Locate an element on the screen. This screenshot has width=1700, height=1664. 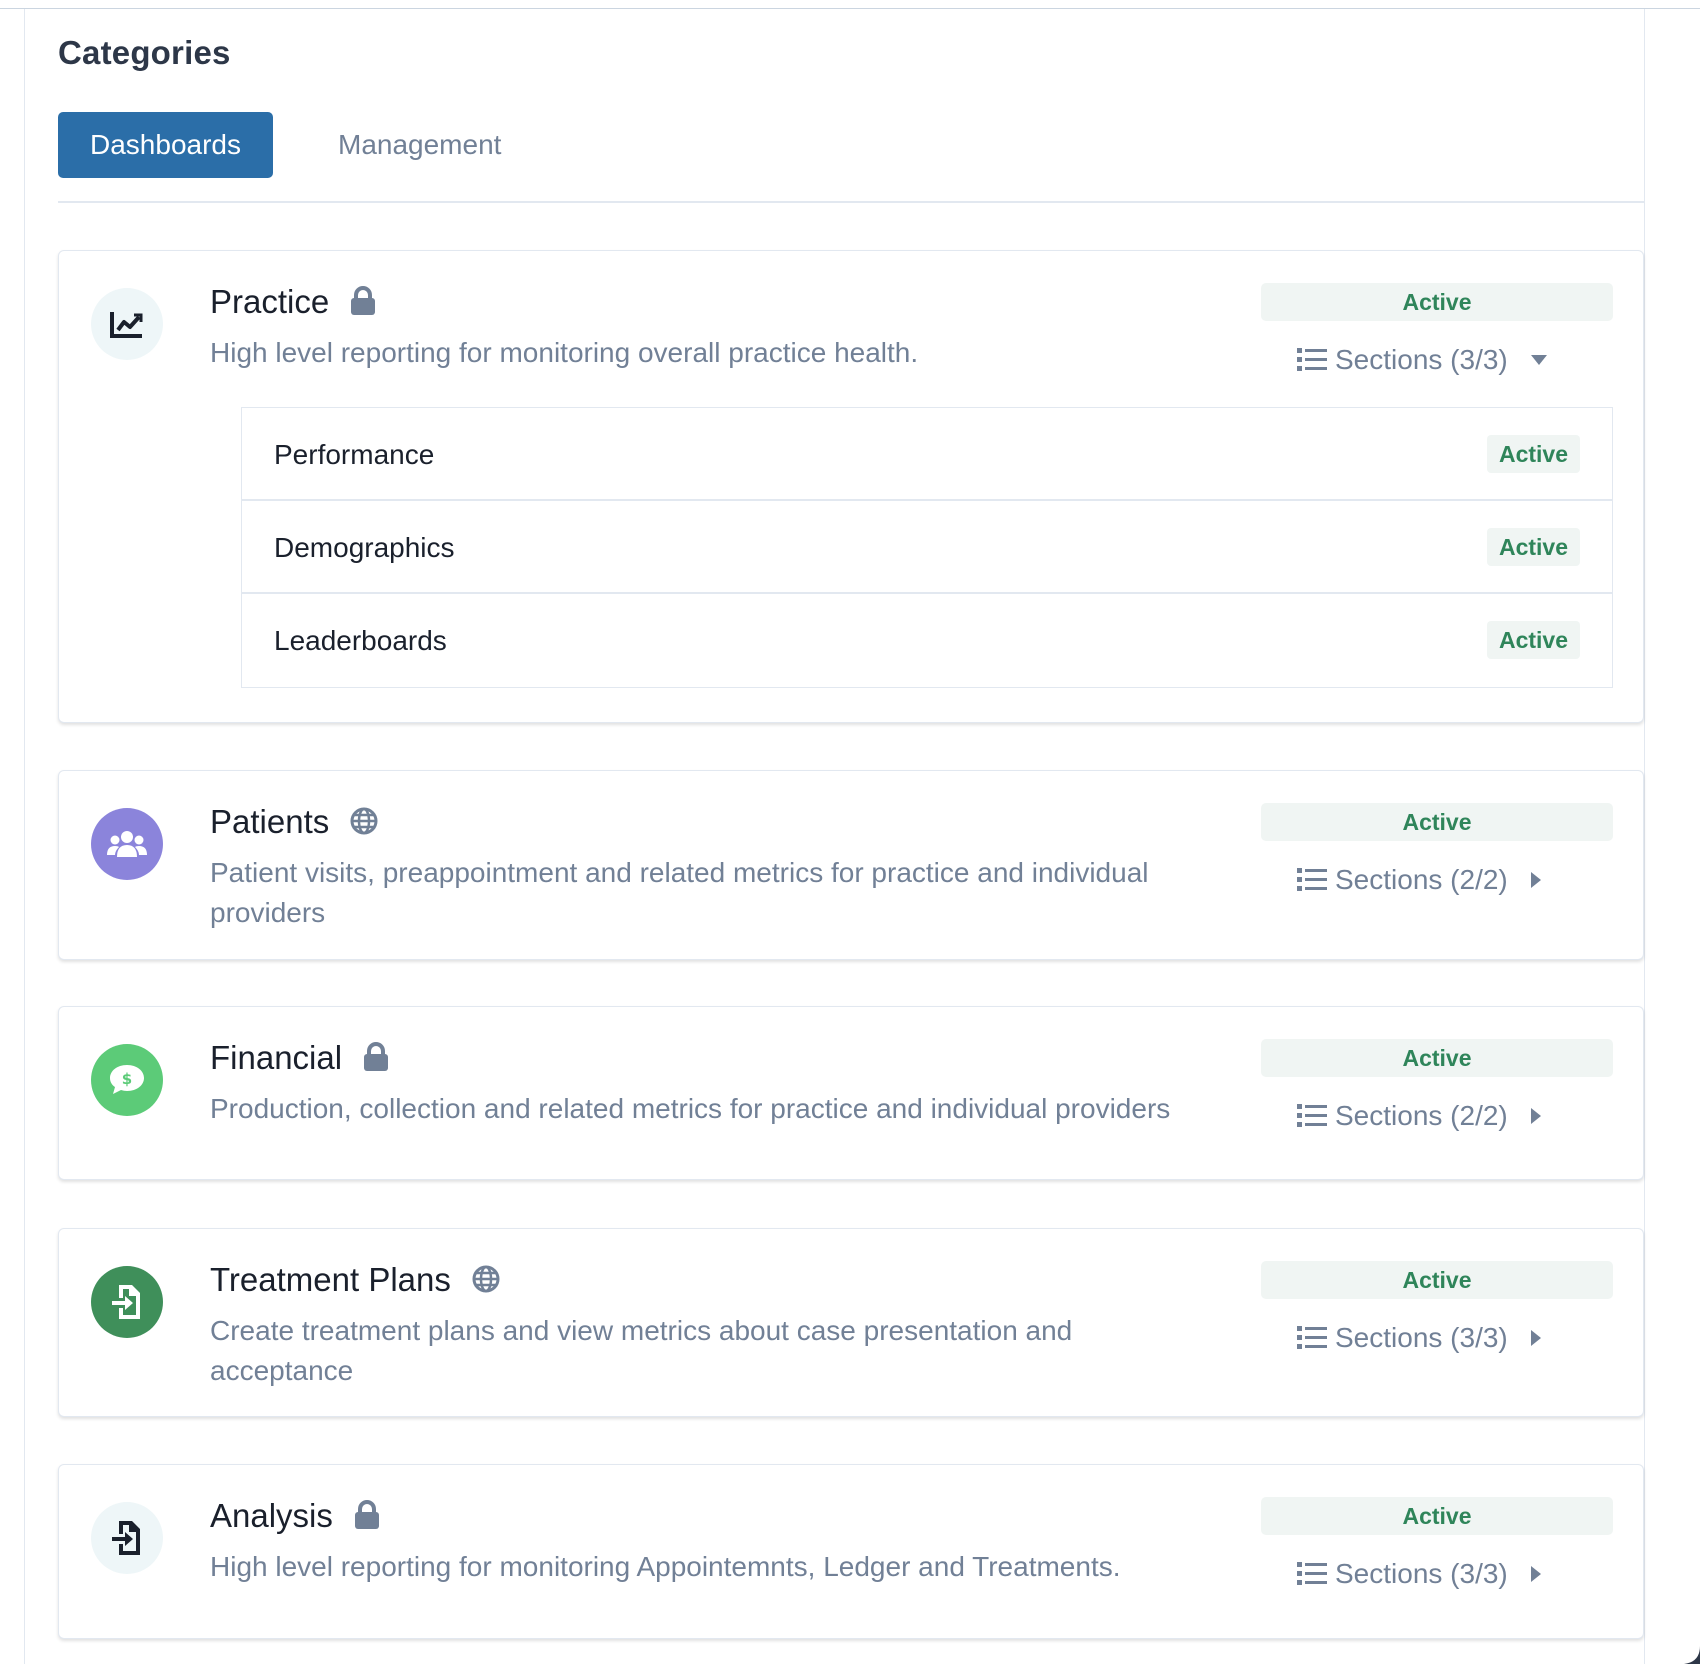
category-title: Analysis is located at coordinates (295, 1516).